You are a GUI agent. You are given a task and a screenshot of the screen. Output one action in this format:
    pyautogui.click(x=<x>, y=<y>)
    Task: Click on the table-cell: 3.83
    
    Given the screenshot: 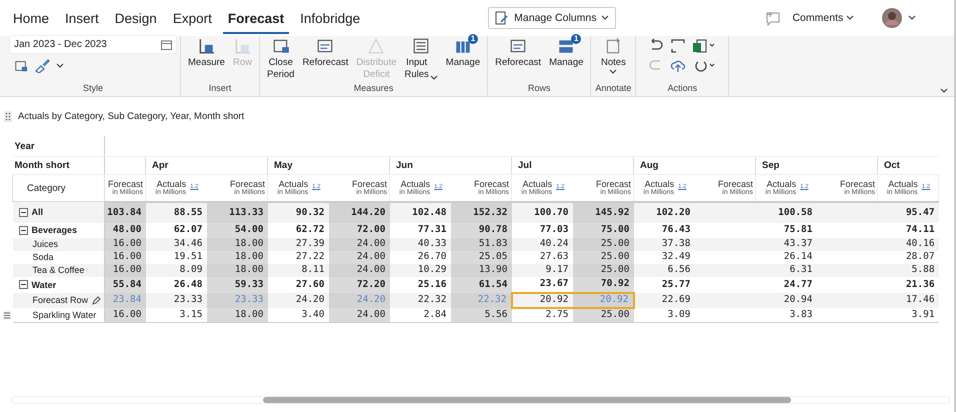 What is the action you would take?
    pyautogui.click(x=801, y=314)
    